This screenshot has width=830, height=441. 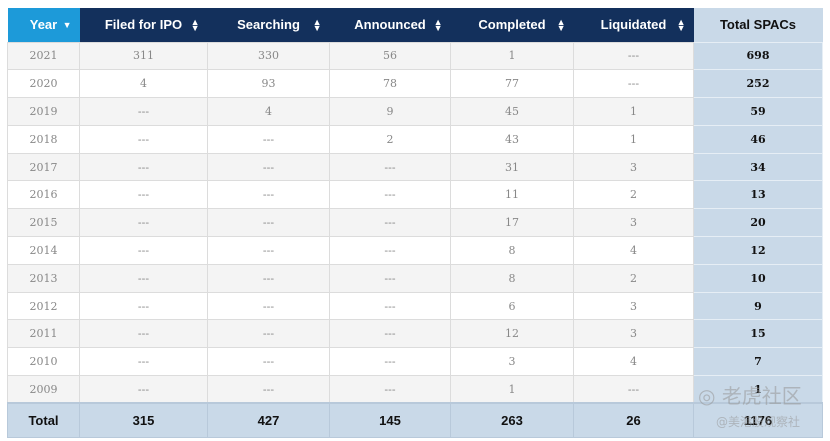 I want to click on header-label: Year, so click(x=43, y=25).